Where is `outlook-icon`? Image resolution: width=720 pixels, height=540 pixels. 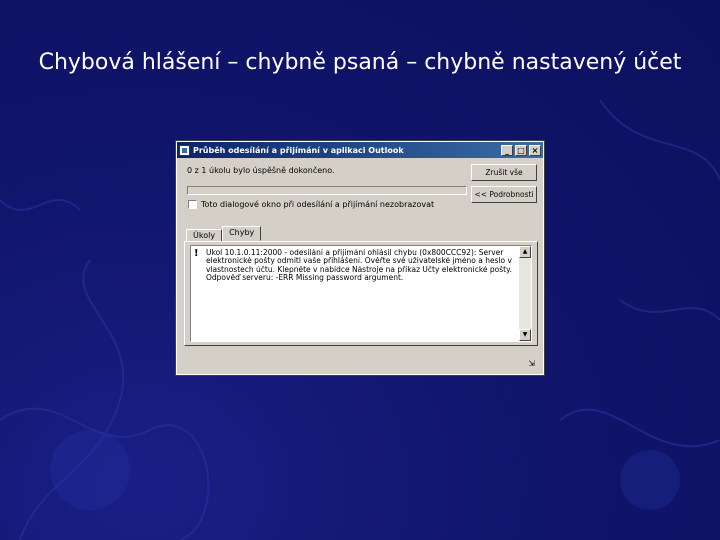
outlook-icon is located at coordinates (184, 150).